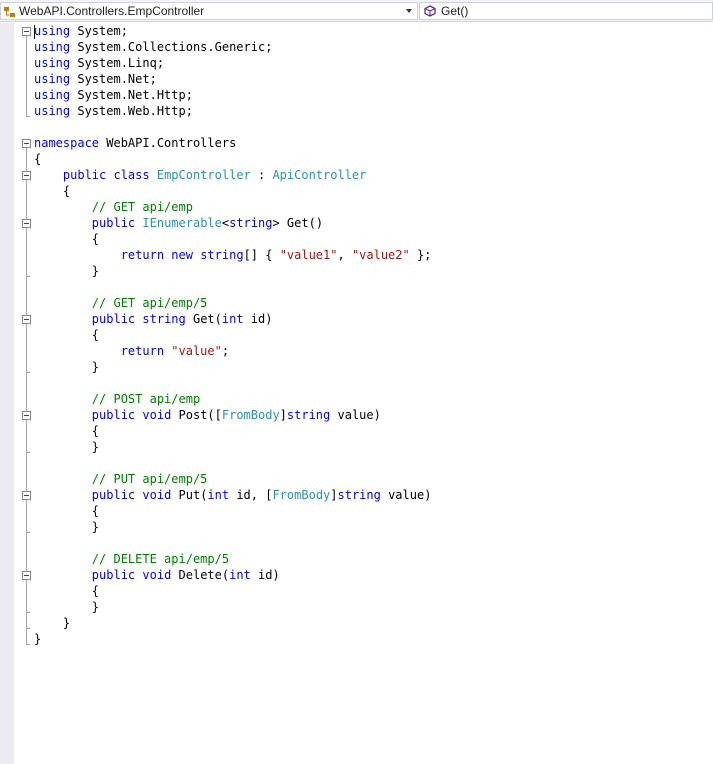  I want to click on class-dropdown-value: WebAPI.Controllers.EmpController, so click(112, 11).